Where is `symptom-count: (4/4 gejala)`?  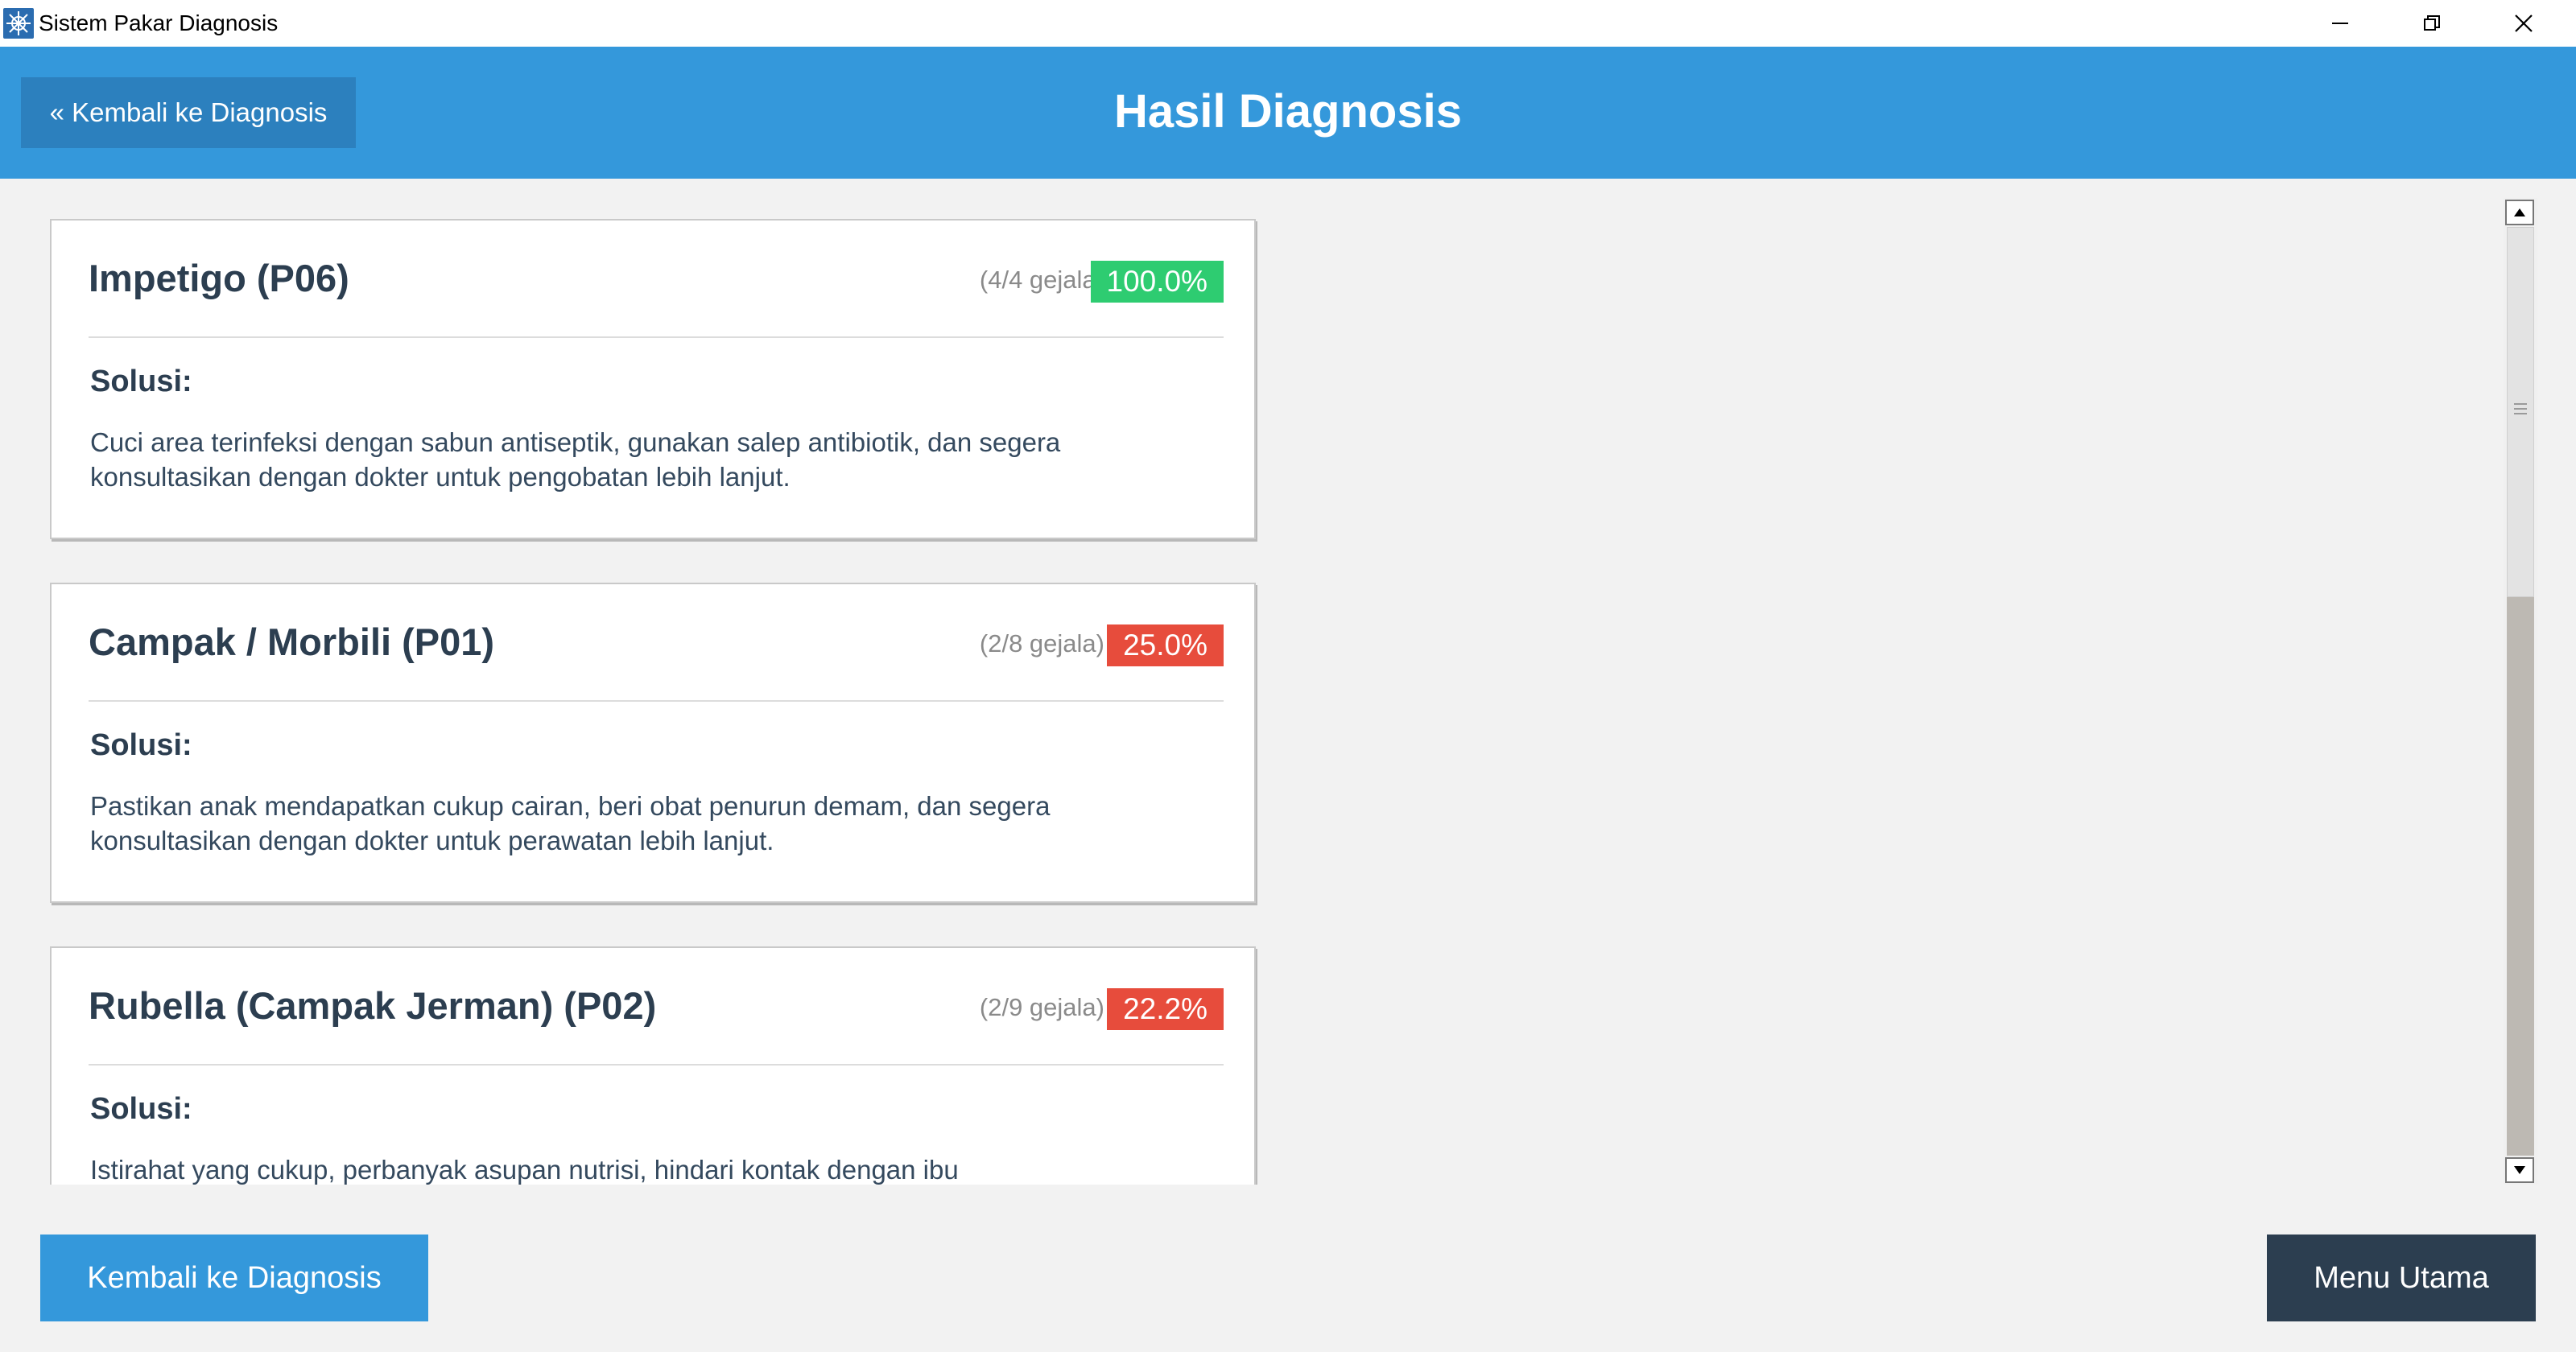
symptom-count: (4/4 gejala) is located at coordinates (1041, 280).